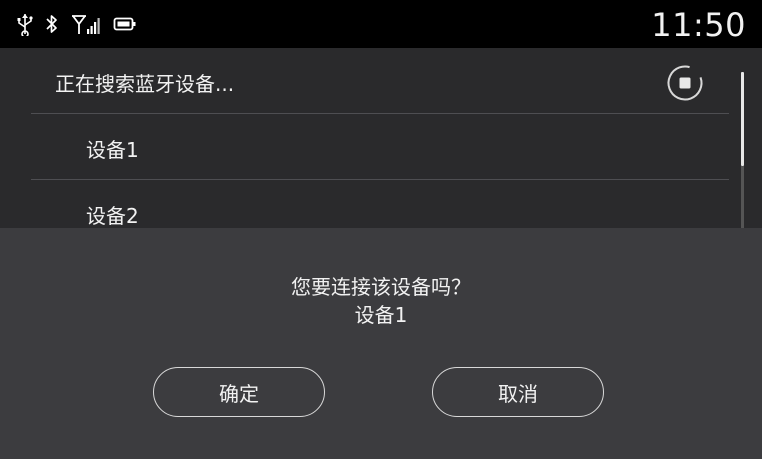 This screenshot has width=762, height=459. What do you see at coordinates (370, 146) in the screenshot?
I see `list-item-device-1: 设备1` at bounding box center [370, 146].